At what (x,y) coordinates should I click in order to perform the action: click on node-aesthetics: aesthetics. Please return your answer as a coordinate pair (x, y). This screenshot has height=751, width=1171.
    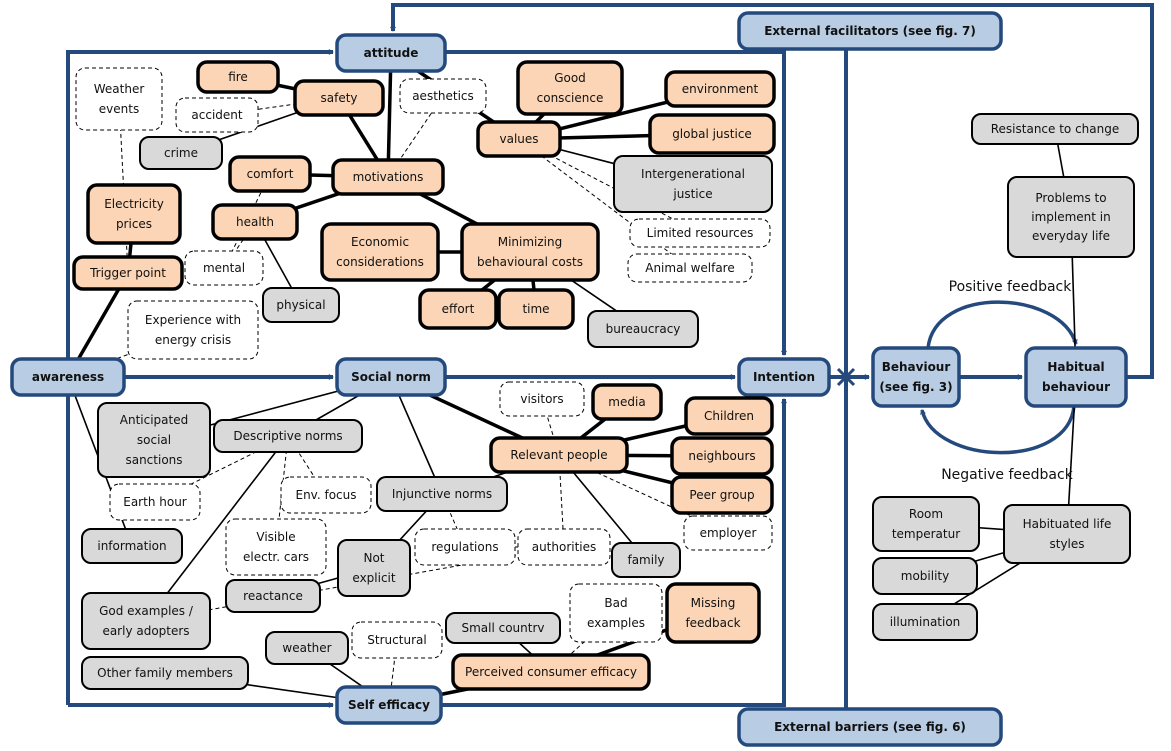
    Looking at the image, I should click on (443, 96).